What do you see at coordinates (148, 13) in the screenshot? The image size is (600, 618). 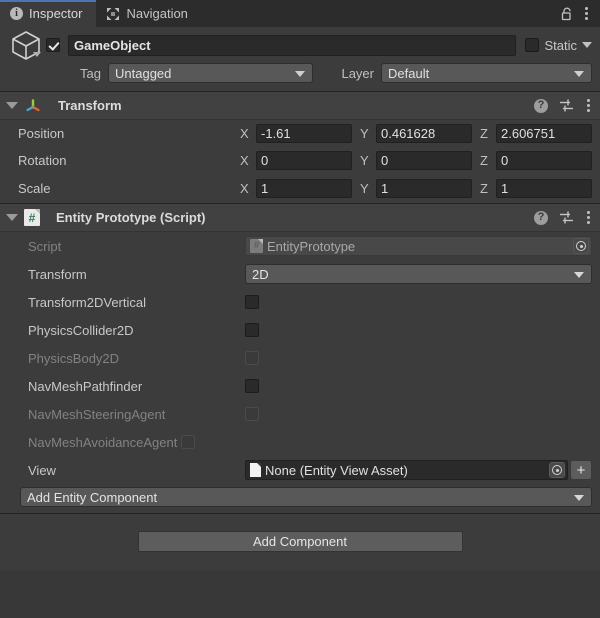 I see `tab-navigation: Navigation` at bounding box center [148, 13].